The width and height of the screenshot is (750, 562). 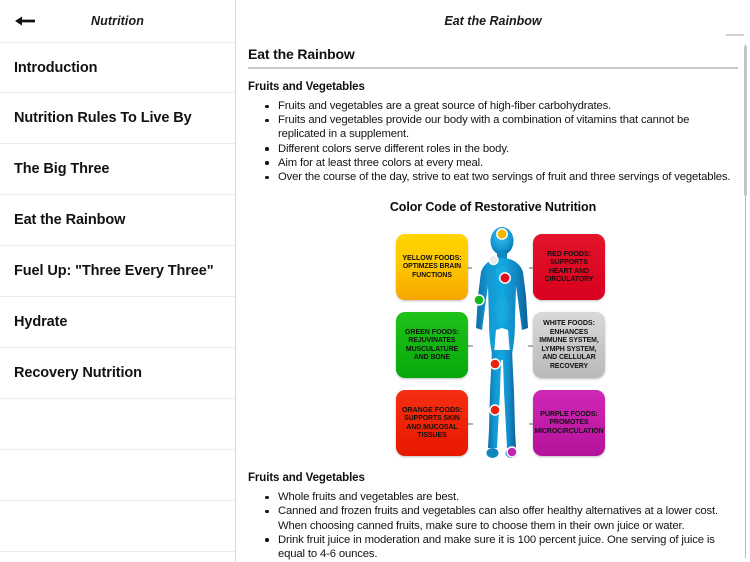 I want to click on sidebar-item-nutrition-rules-to-live-by: Nutrition Rules To Live By, so click(x=117, y=118).